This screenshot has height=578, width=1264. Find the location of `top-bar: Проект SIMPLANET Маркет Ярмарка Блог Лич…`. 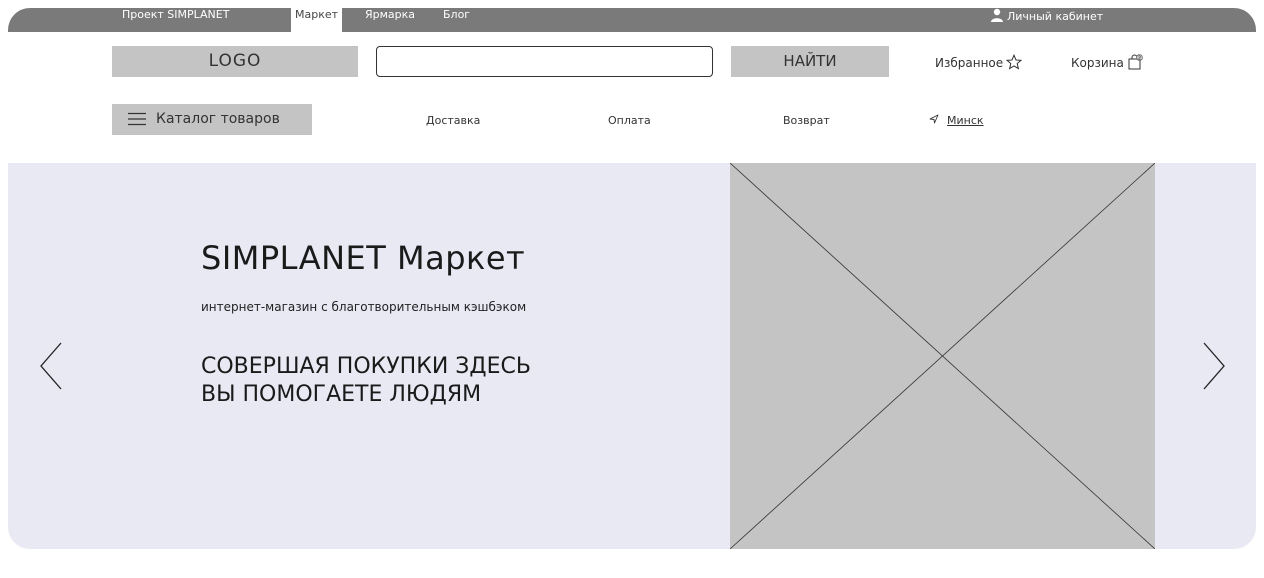

top-bar: Проект SIMPLANET Маркет Ярмарка Блог Лич… is located at coordinates (632, 20).